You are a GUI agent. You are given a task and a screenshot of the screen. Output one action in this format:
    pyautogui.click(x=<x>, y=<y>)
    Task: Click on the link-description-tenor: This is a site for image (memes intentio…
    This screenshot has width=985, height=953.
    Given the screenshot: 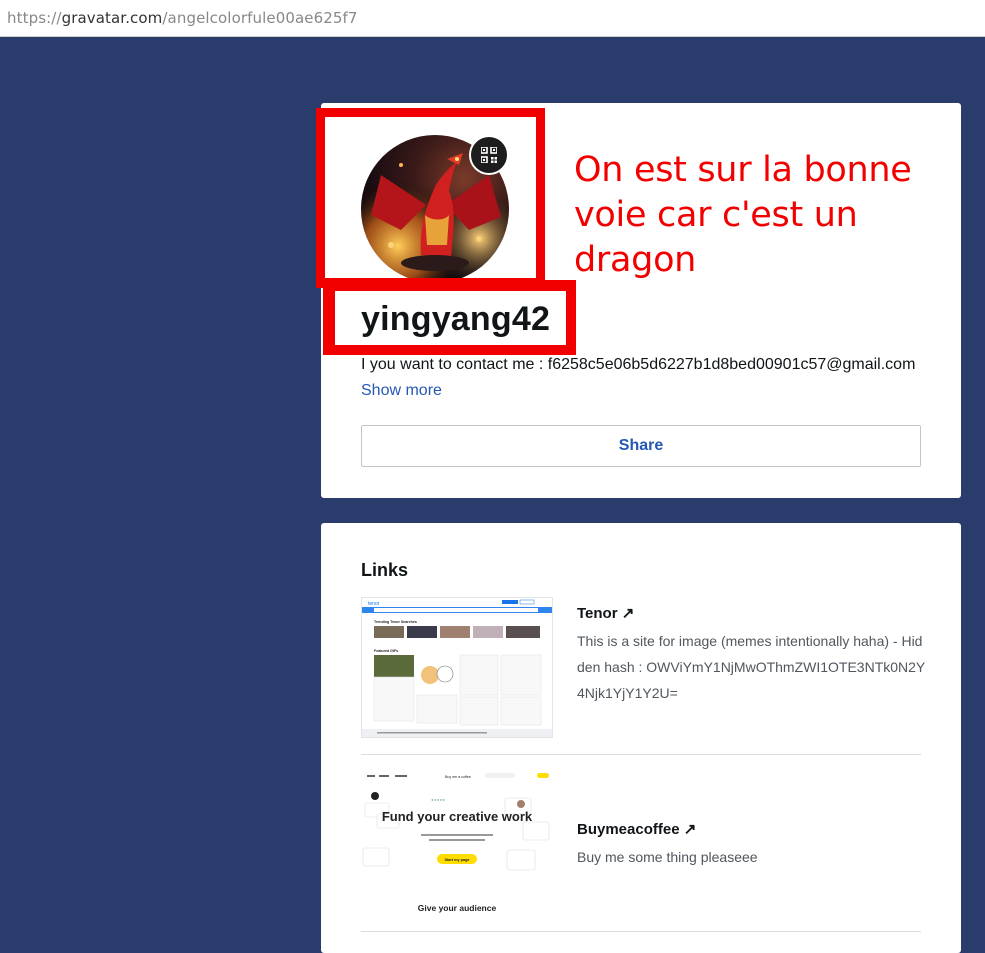 What is the action you would take?
    pyautogui.click(x=751, y=667)
    